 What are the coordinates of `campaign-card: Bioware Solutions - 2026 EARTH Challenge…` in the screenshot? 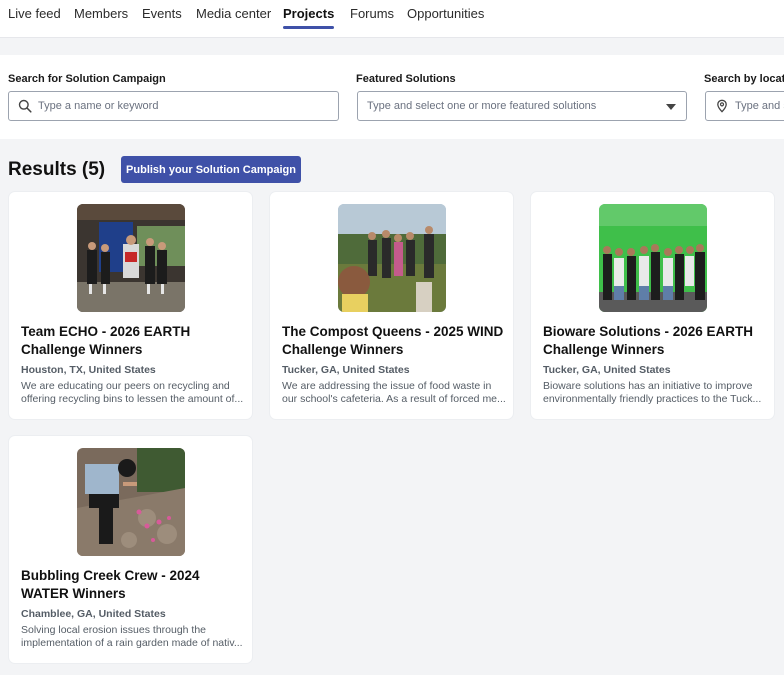 It's located at (652, 305).